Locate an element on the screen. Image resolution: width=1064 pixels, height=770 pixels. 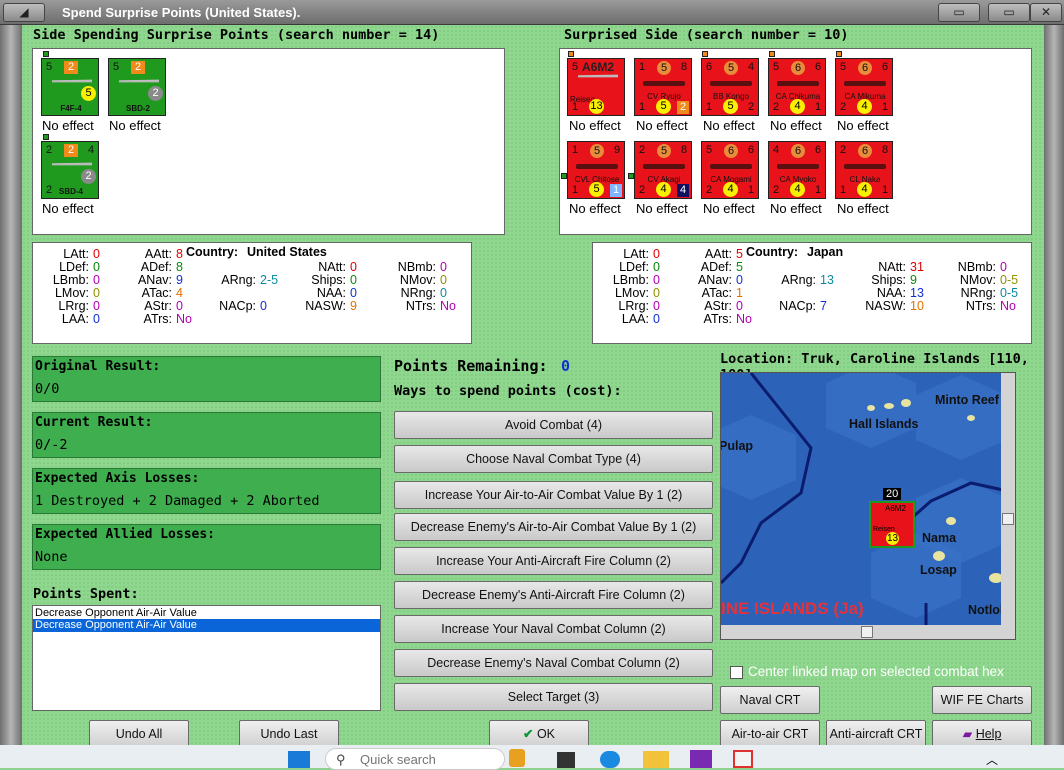
edge-icon is located at coordinates (610, 759).